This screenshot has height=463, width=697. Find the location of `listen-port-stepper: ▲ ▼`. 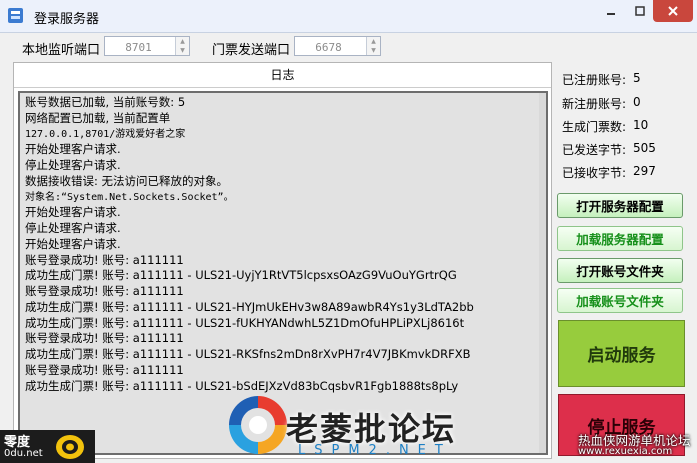

listen-port-stepper: ▲ ▼ is located at coordinates (147, 46).